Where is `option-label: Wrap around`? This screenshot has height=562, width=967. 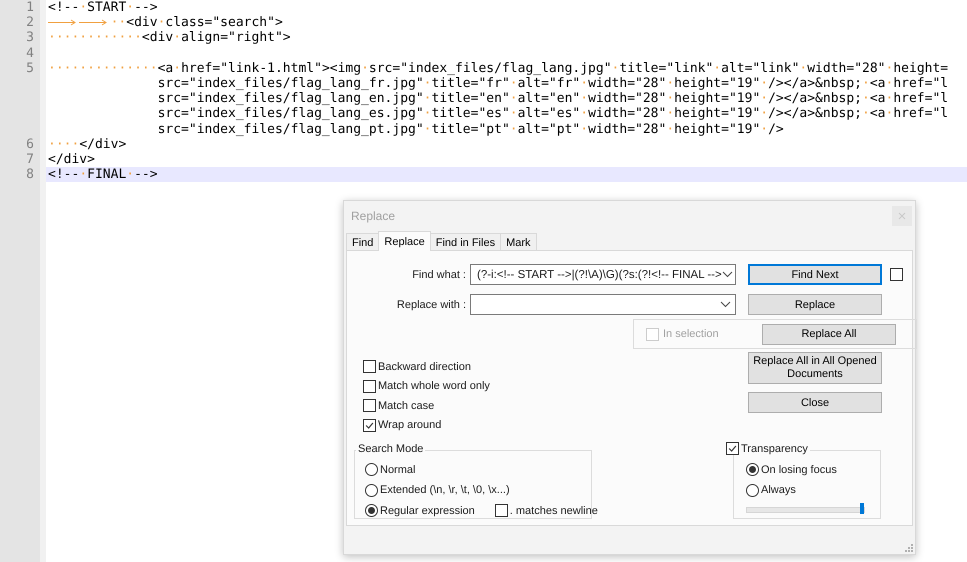
option-label: Wrap around is located at coordinates (410, 425).